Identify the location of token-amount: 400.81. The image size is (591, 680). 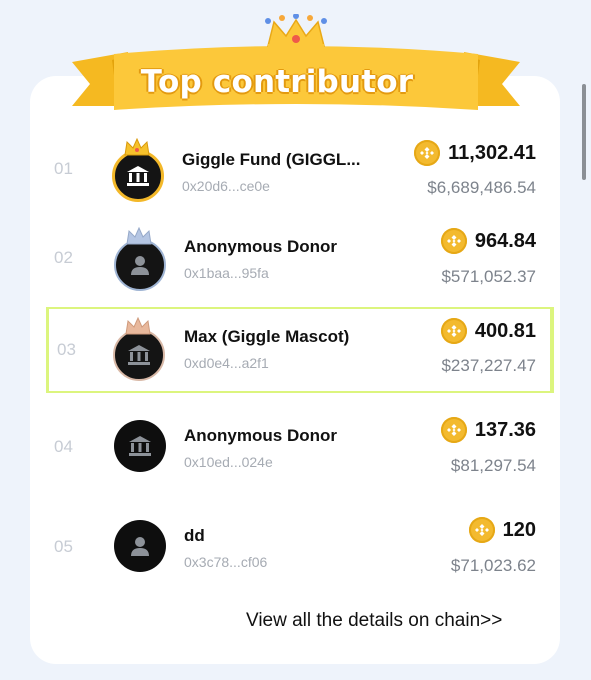
(488, 331).